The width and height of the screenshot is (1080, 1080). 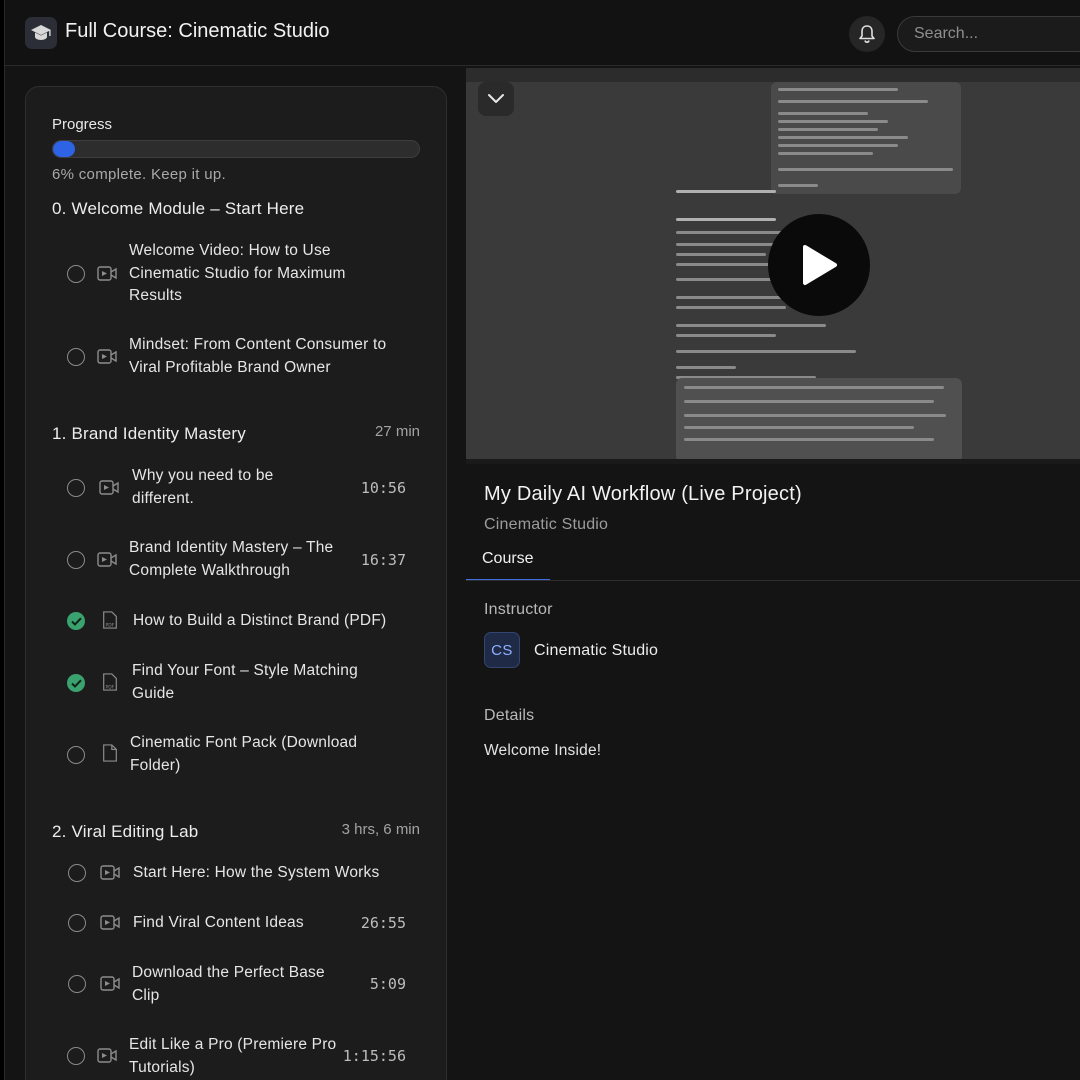 What do you see at coordinates (244, 754) in the screenshot?
I see `lesson-title: Cinematic Font Pack (Download Folder)` at bounding box center [244, 754].